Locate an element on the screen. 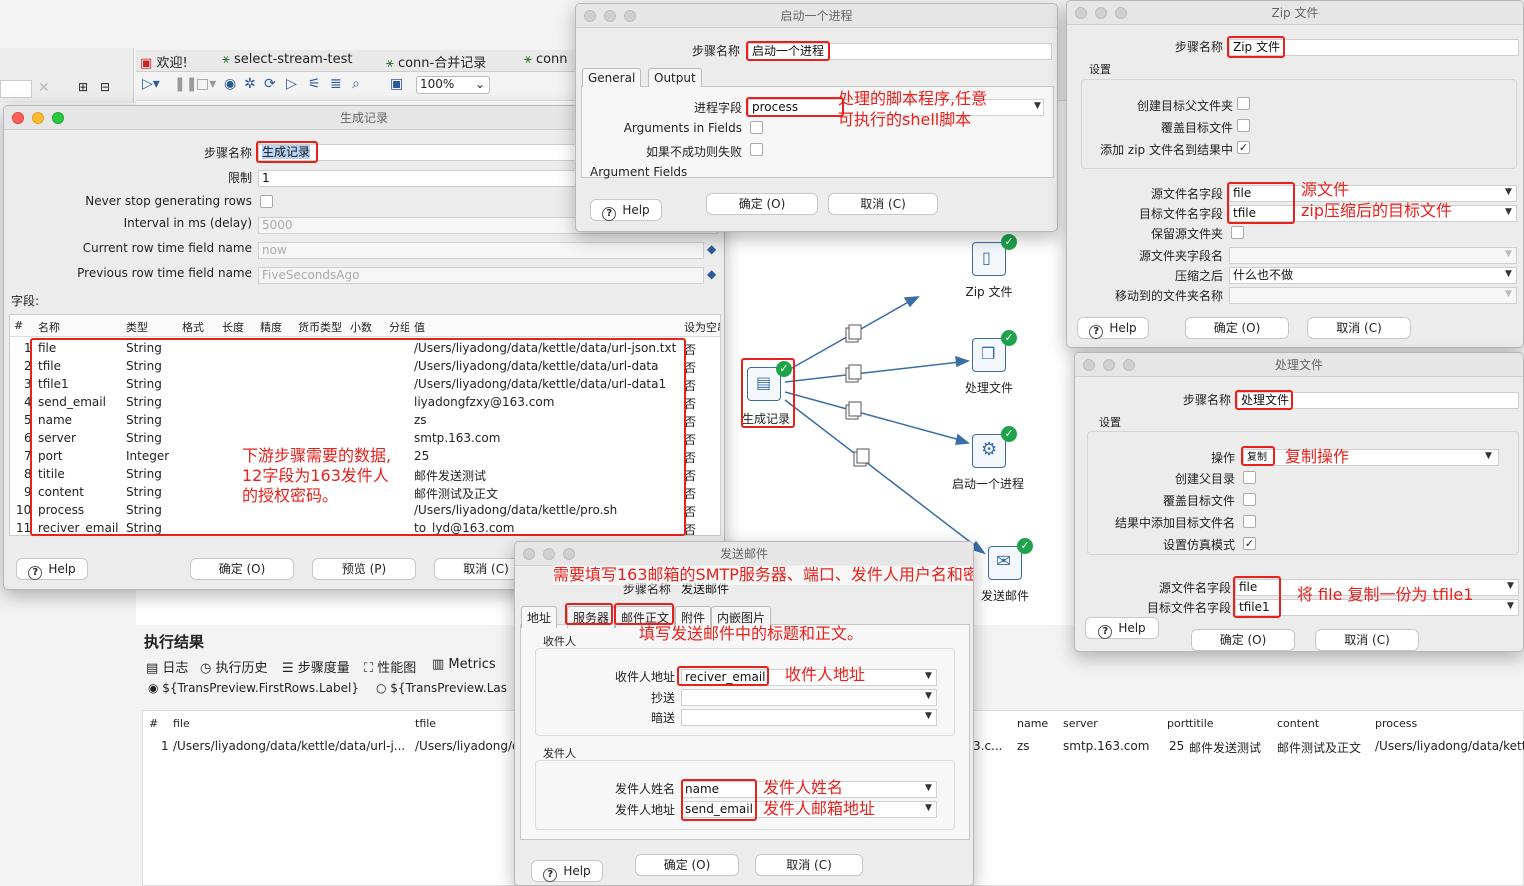 The width and height of the screenshot is (1524, 886). add-result-checkbox: ✓ is located at coordinates (1243, 147).